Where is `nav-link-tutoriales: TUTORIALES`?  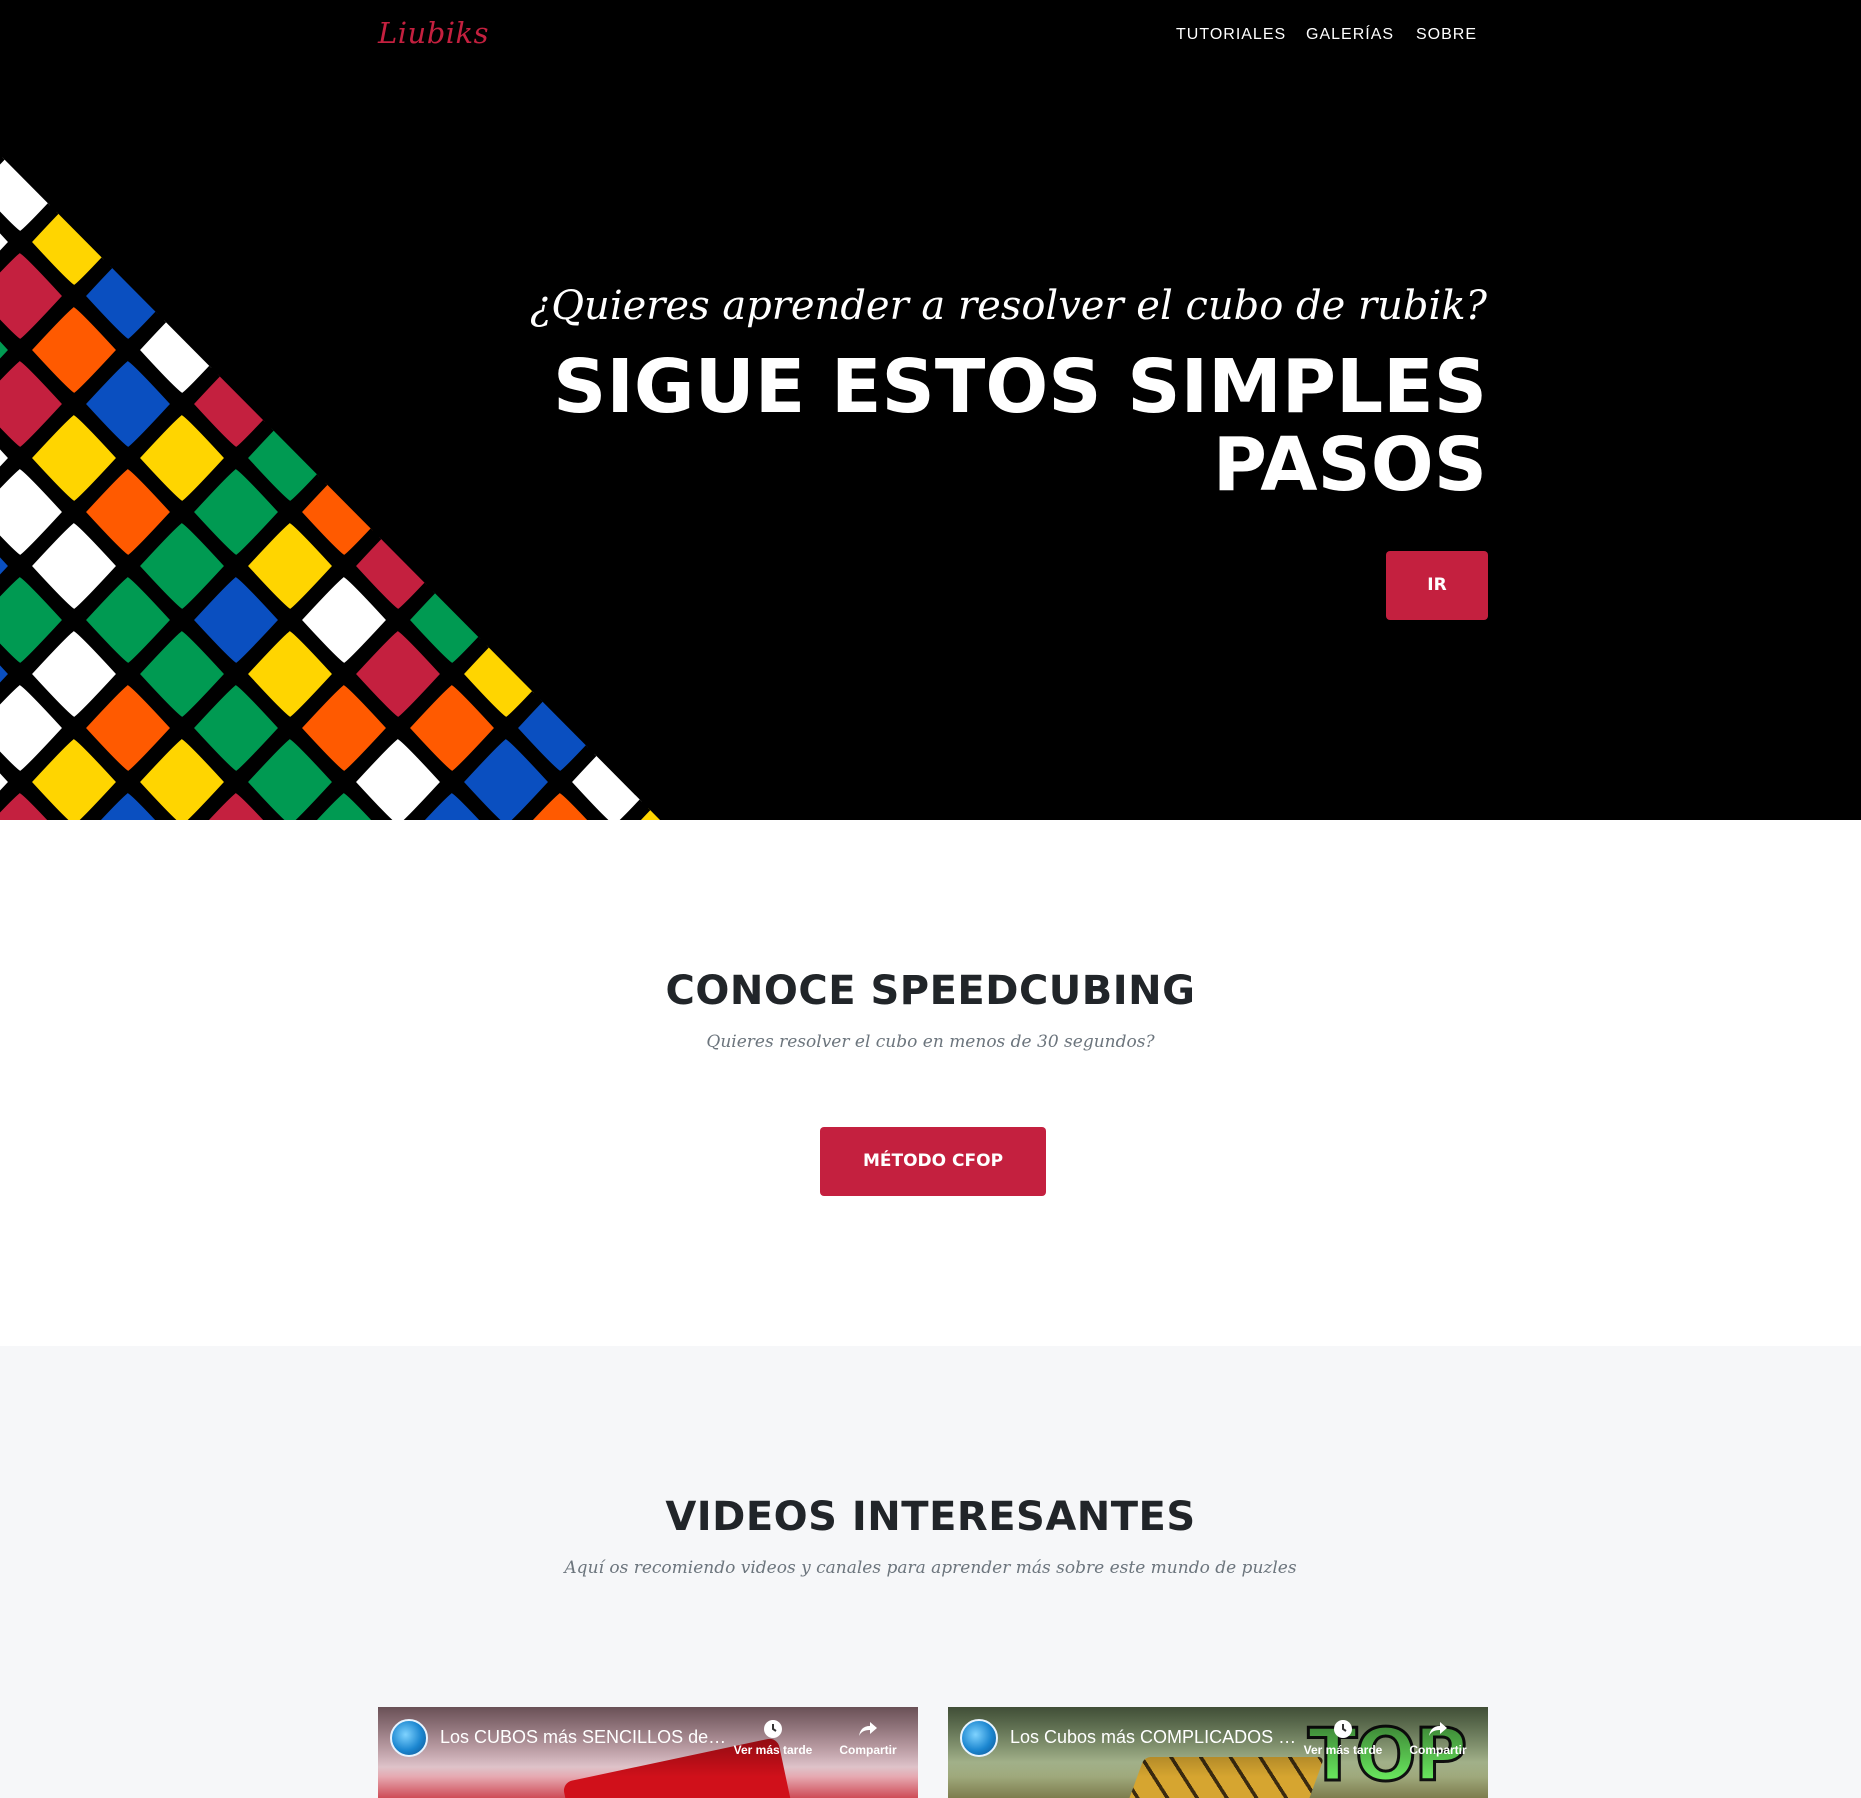 nav-link-tutoriales: TUTORIALES is located at coordinates (1231, 35).